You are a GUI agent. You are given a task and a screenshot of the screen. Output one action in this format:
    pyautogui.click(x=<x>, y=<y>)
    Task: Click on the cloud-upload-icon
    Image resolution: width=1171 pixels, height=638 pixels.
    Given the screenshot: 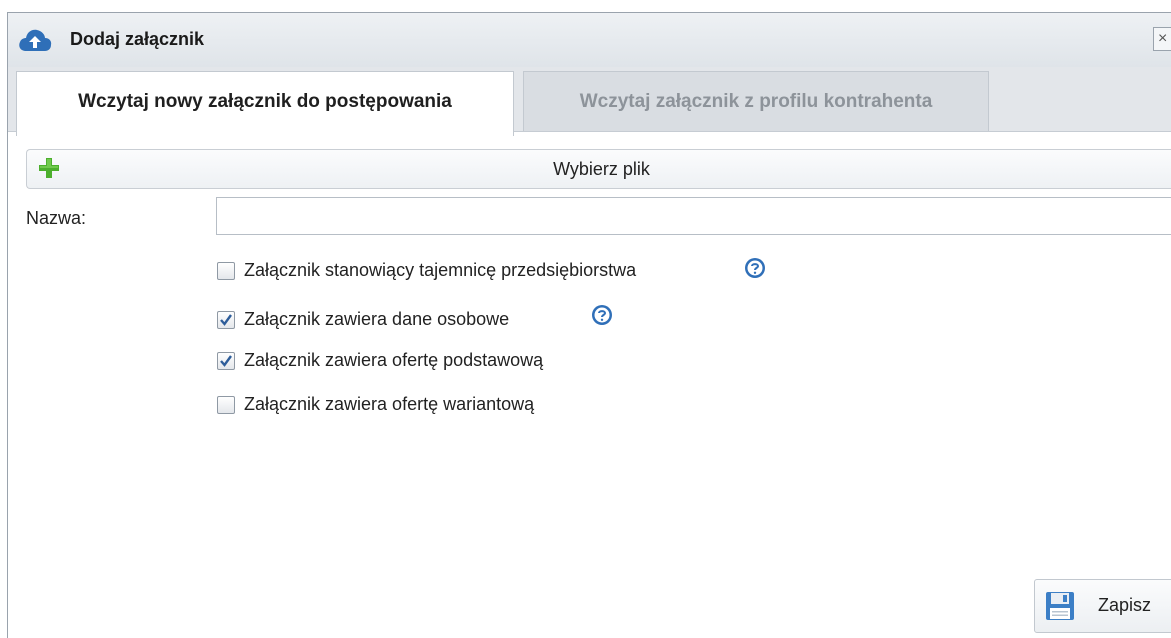 What is the action you would take?
    pyautogui.click(x=35, y=40)
    